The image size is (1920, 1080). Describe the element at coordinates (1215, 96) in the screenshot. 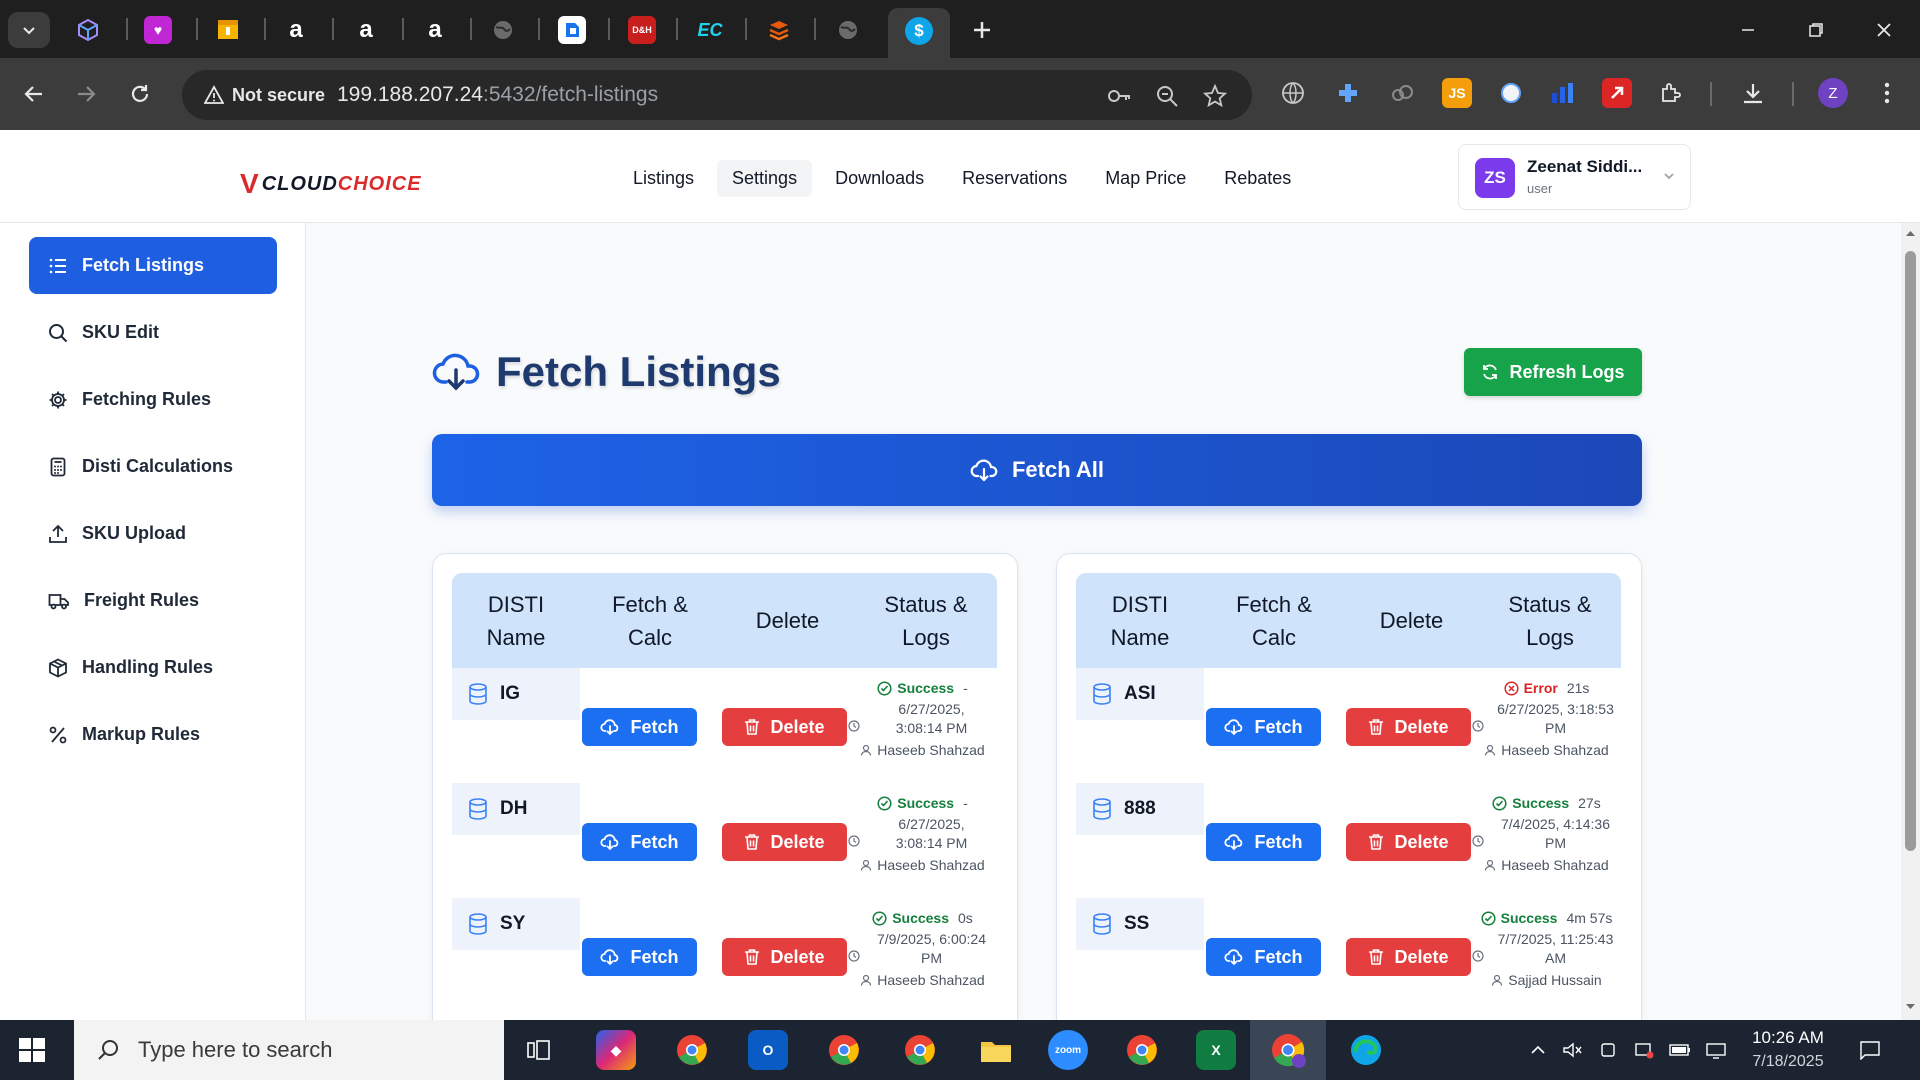

I see `bookmark-button` at that location.